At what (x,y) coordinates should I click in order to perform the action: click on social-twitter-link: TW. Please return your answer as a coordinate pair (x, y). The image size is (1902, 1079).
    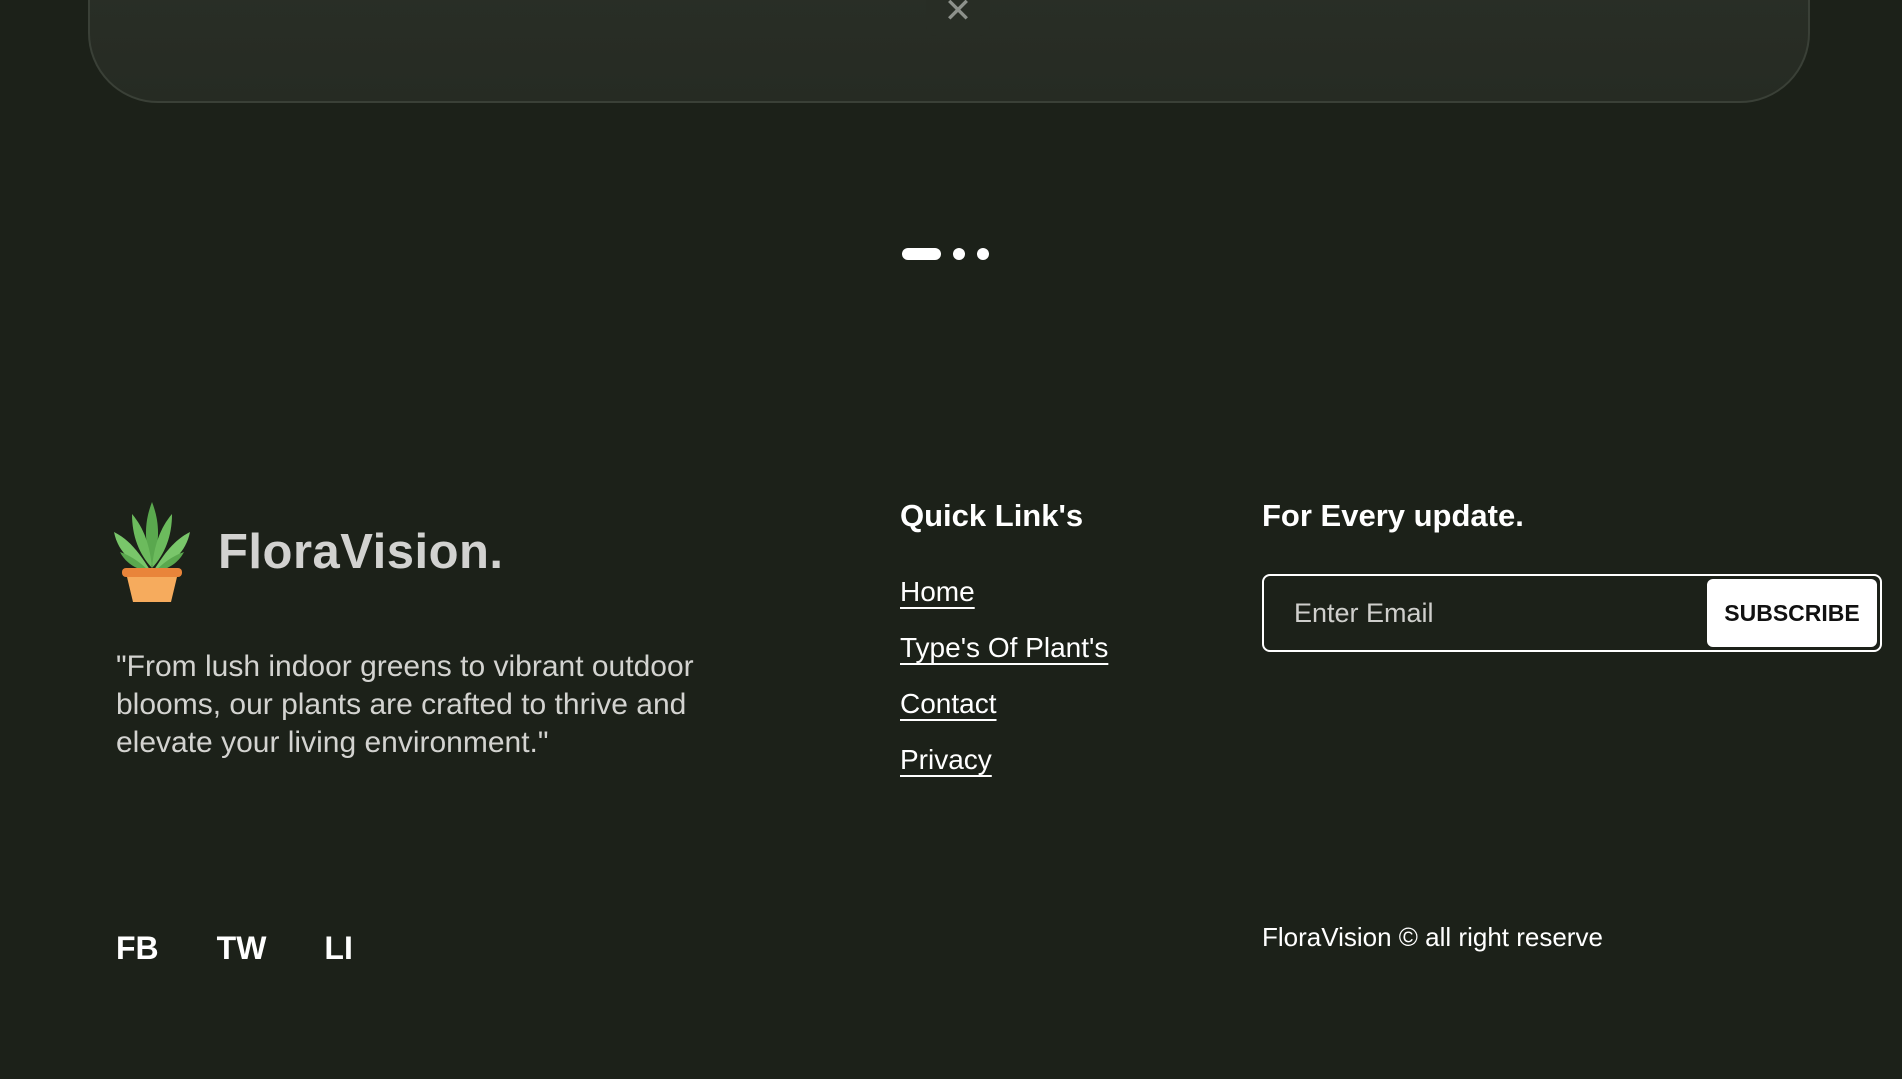
    Looking at the image, I should click on (242, 948).